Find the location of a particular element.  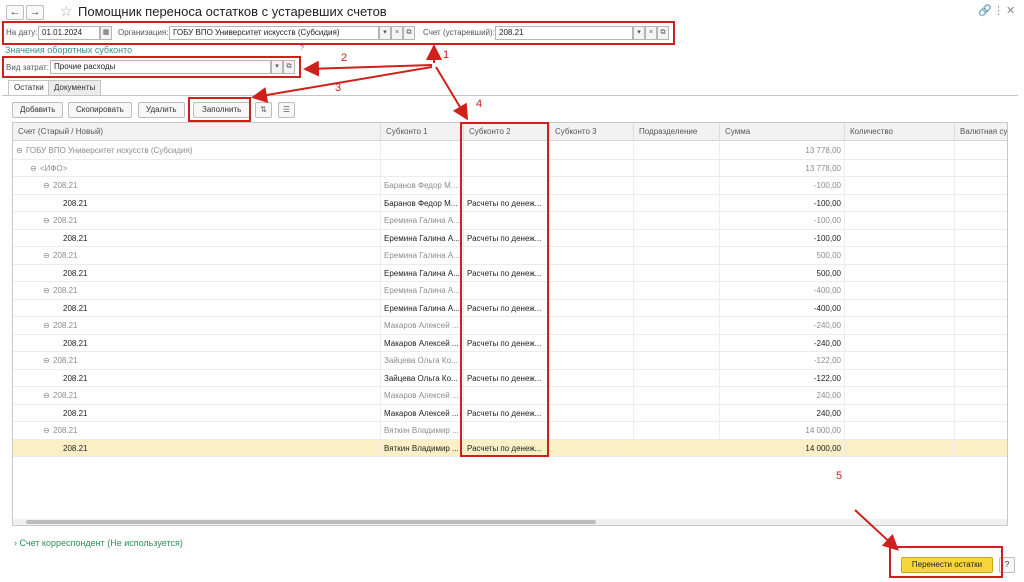

annotation-number-4: 4 is located at coordinates (479, 104).